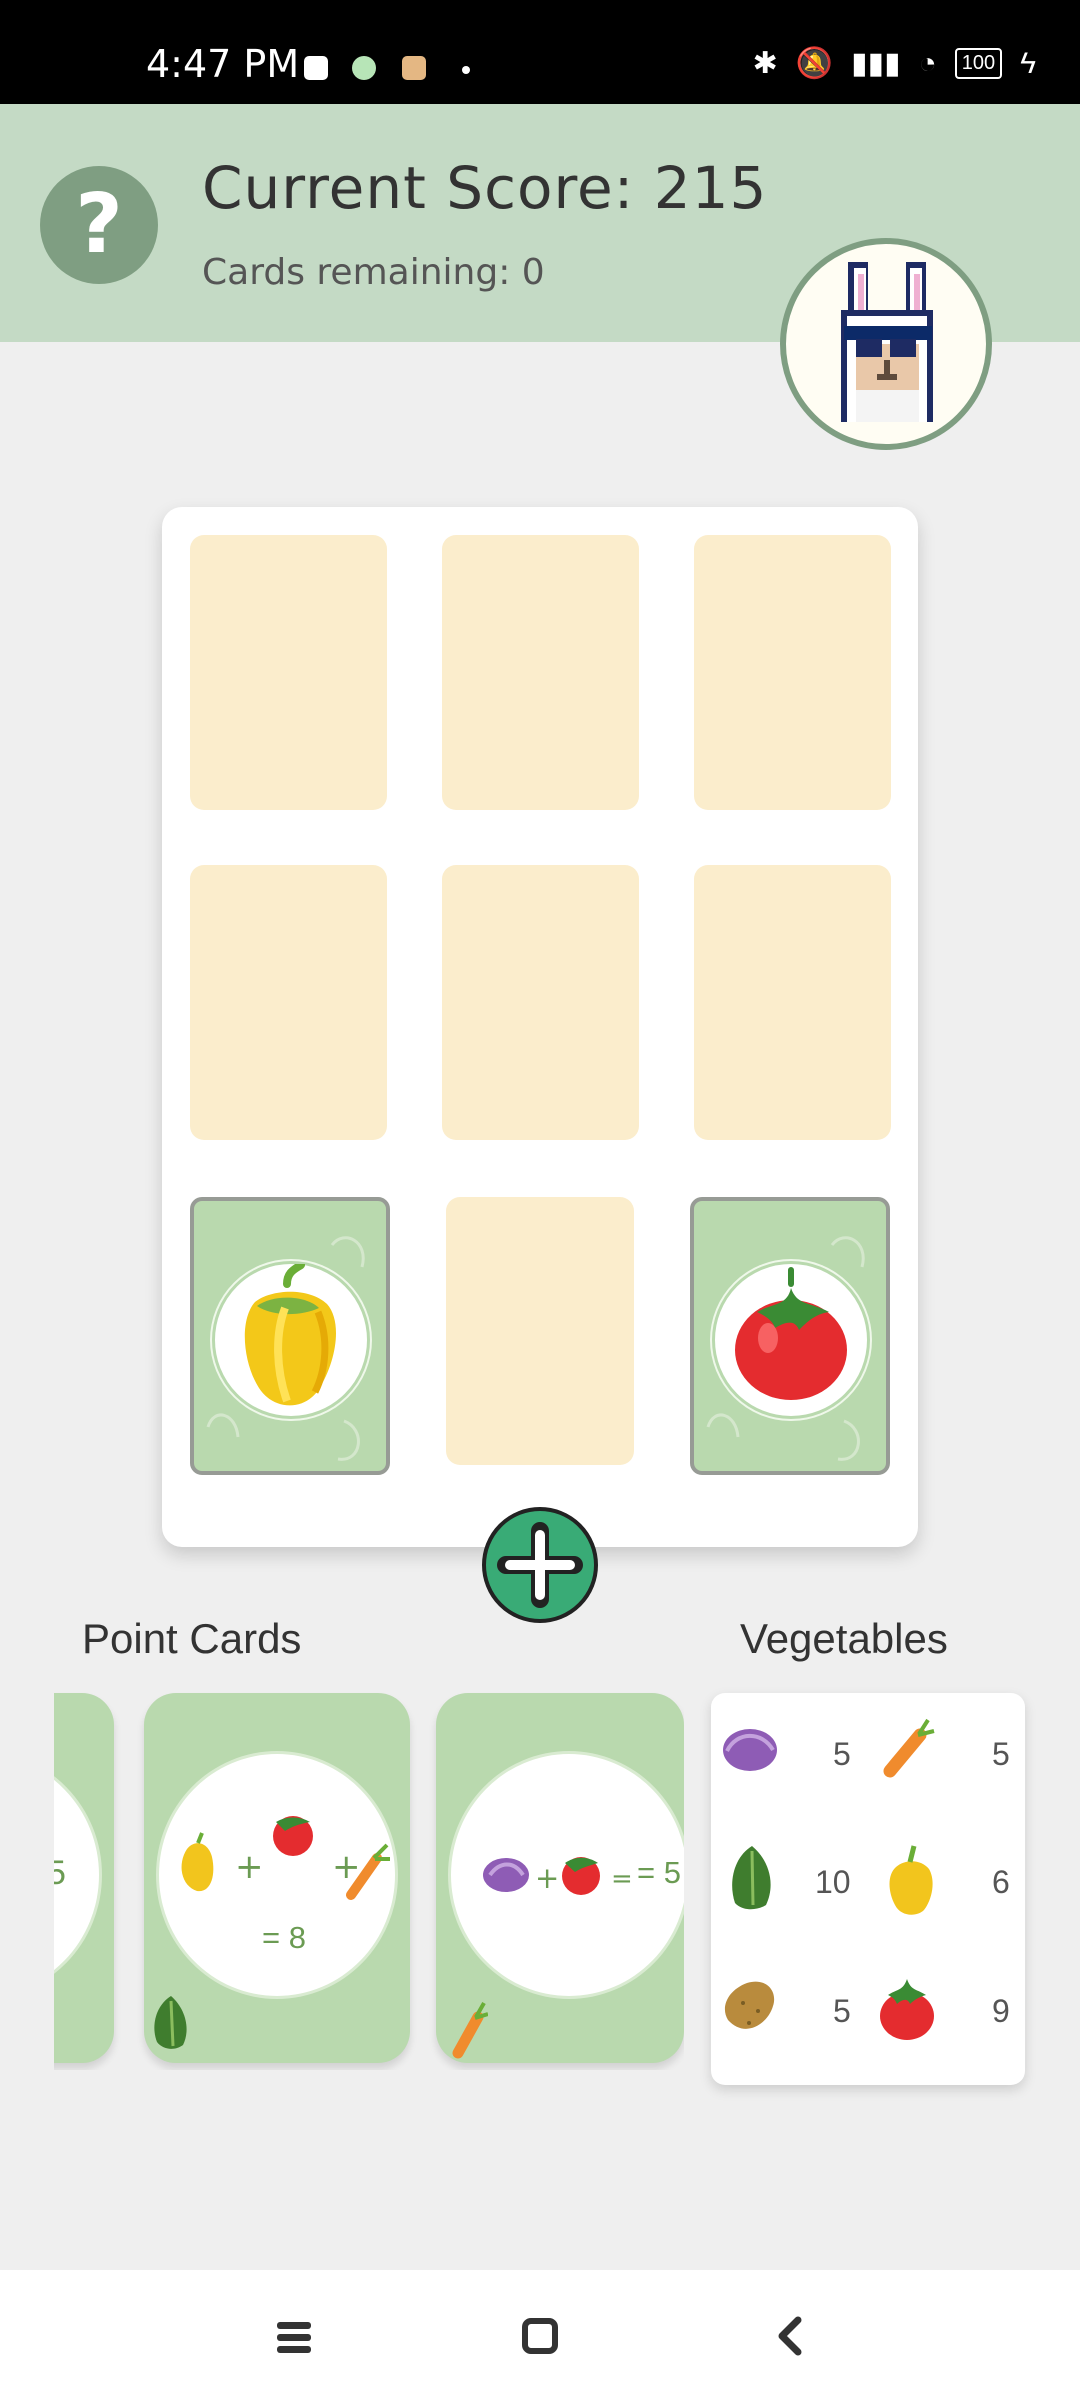  What do you see at coordinates (1001, 1882) in the screenshot?
I see `vegetable-value: 6` at bounding box center [1001, 1882].